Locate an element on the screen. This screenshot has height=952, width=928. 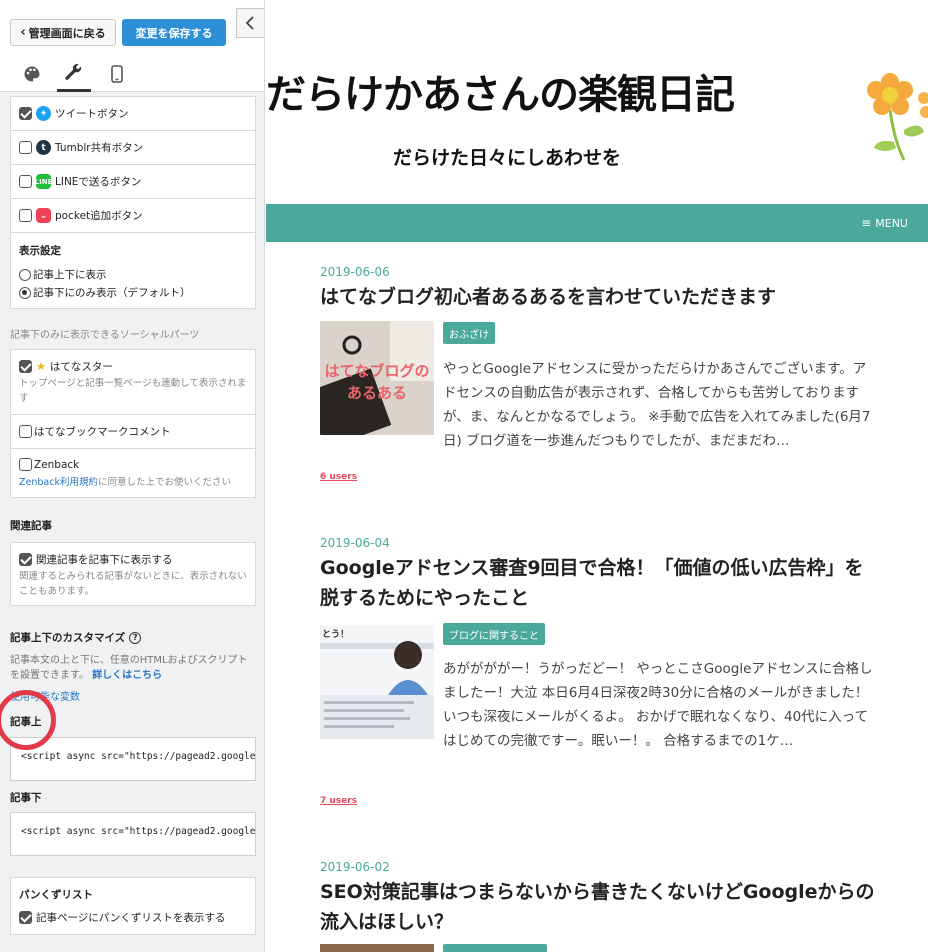
customize-heading: 記事上下のカスタマイズ ? is located at coordinates (76, 637).